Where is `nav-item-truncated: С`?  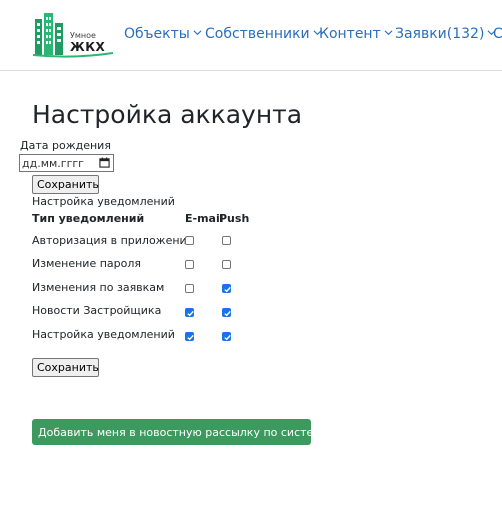
nav-item-truncated: С is located at coordinates (497, 34).